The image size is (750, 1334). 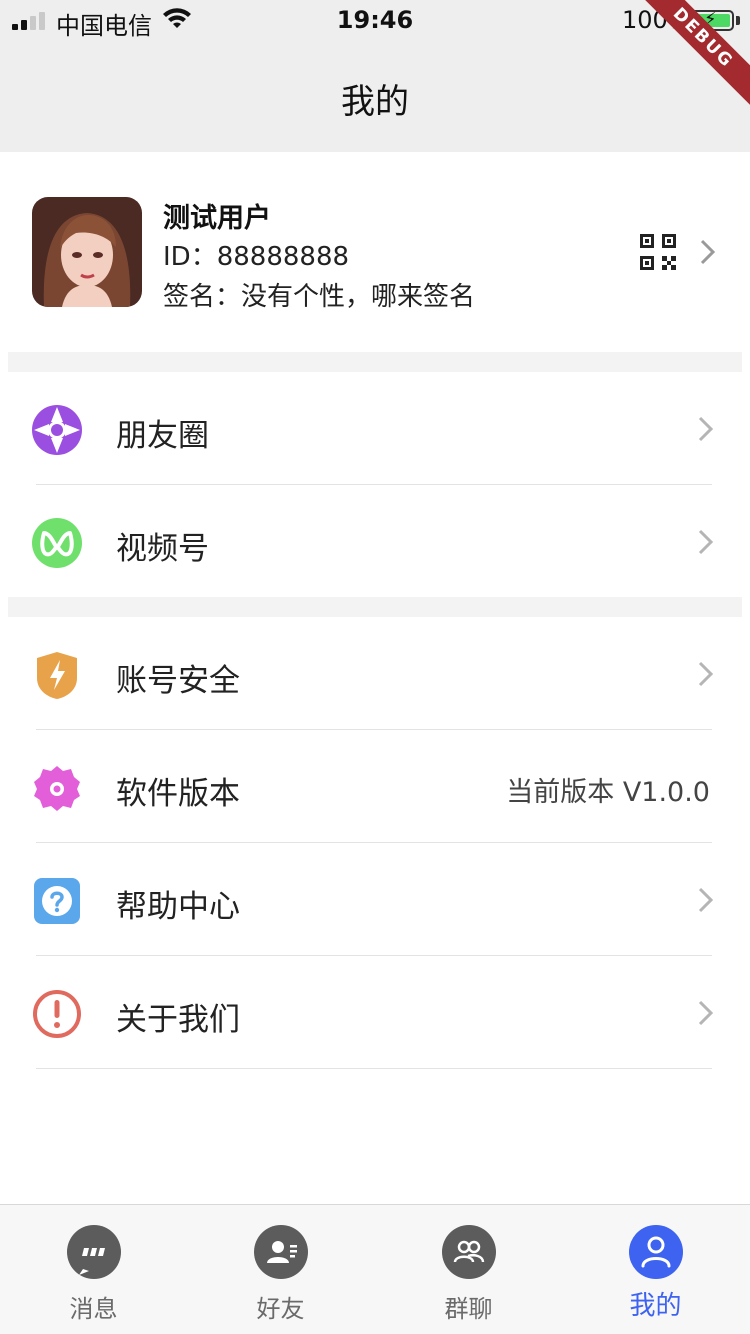 What do you see at coordinates (93, 1309) in the screenshot?
I see `tab-label: 消息` at bounding box center [93, 1309].